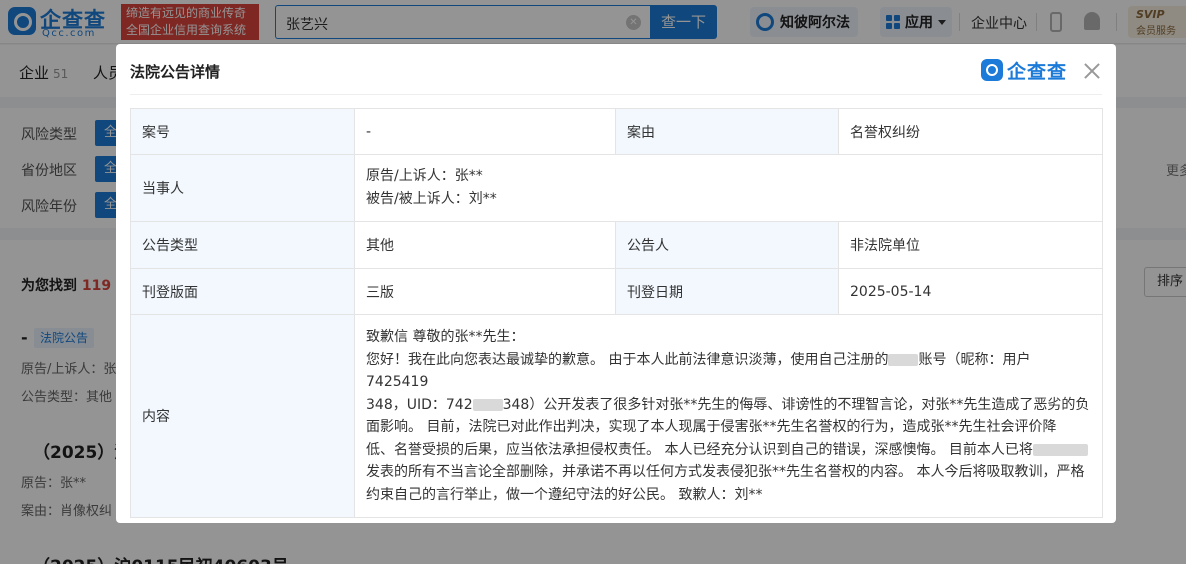 This screenshot has height=564, width=1186. What do you see at coordinates (727, 245) in the screenshot?
I see `announcer-label: 公告人` at bounding box center [727, 245].